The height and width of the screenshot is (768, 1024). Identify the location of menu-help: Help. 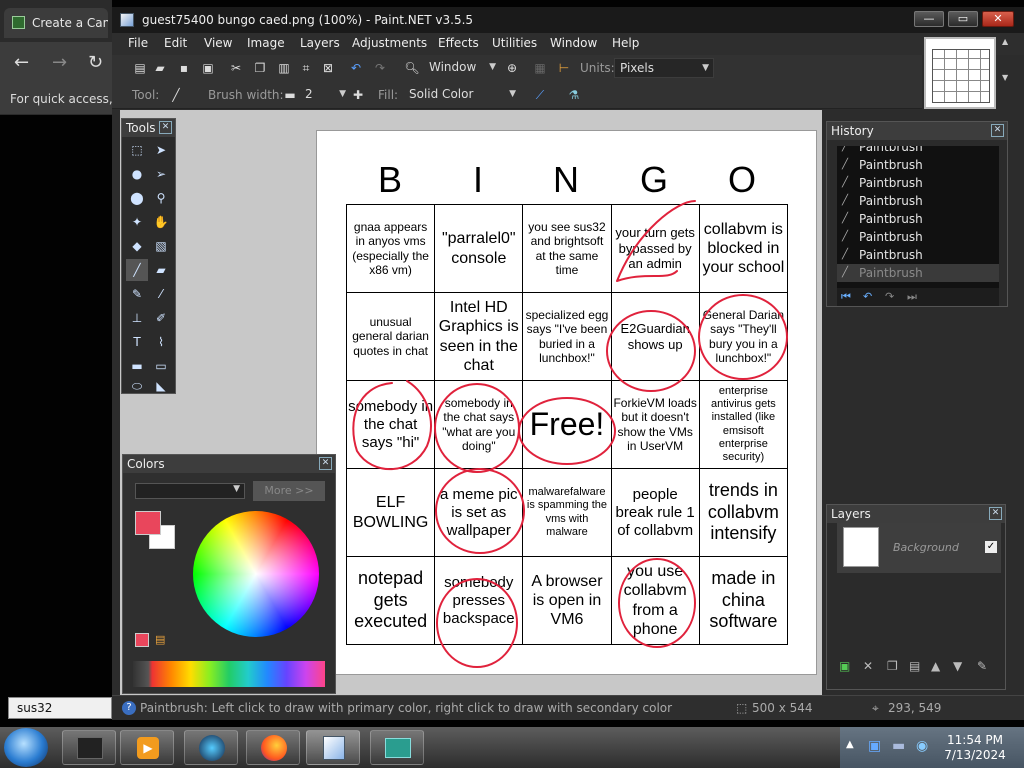
(625, 43).